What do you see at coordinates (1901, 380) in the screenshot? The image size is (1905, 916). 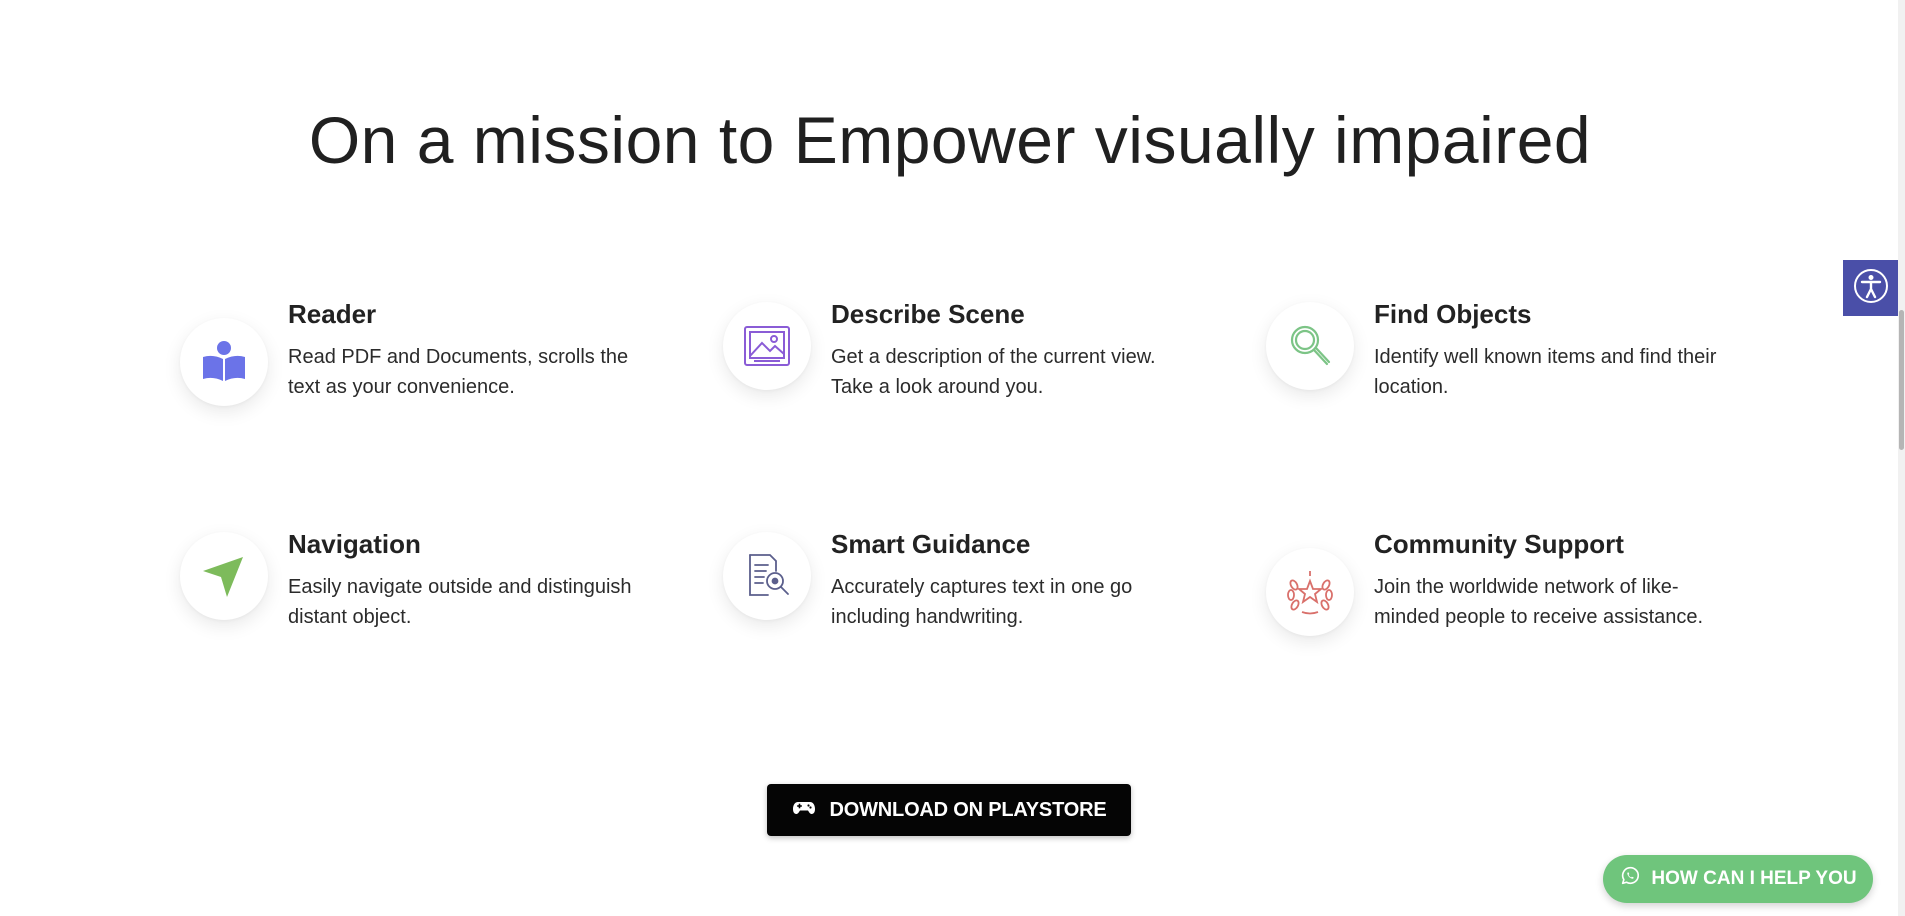 I see `scrollbar-thumb` at bounding box center [1901, 380].